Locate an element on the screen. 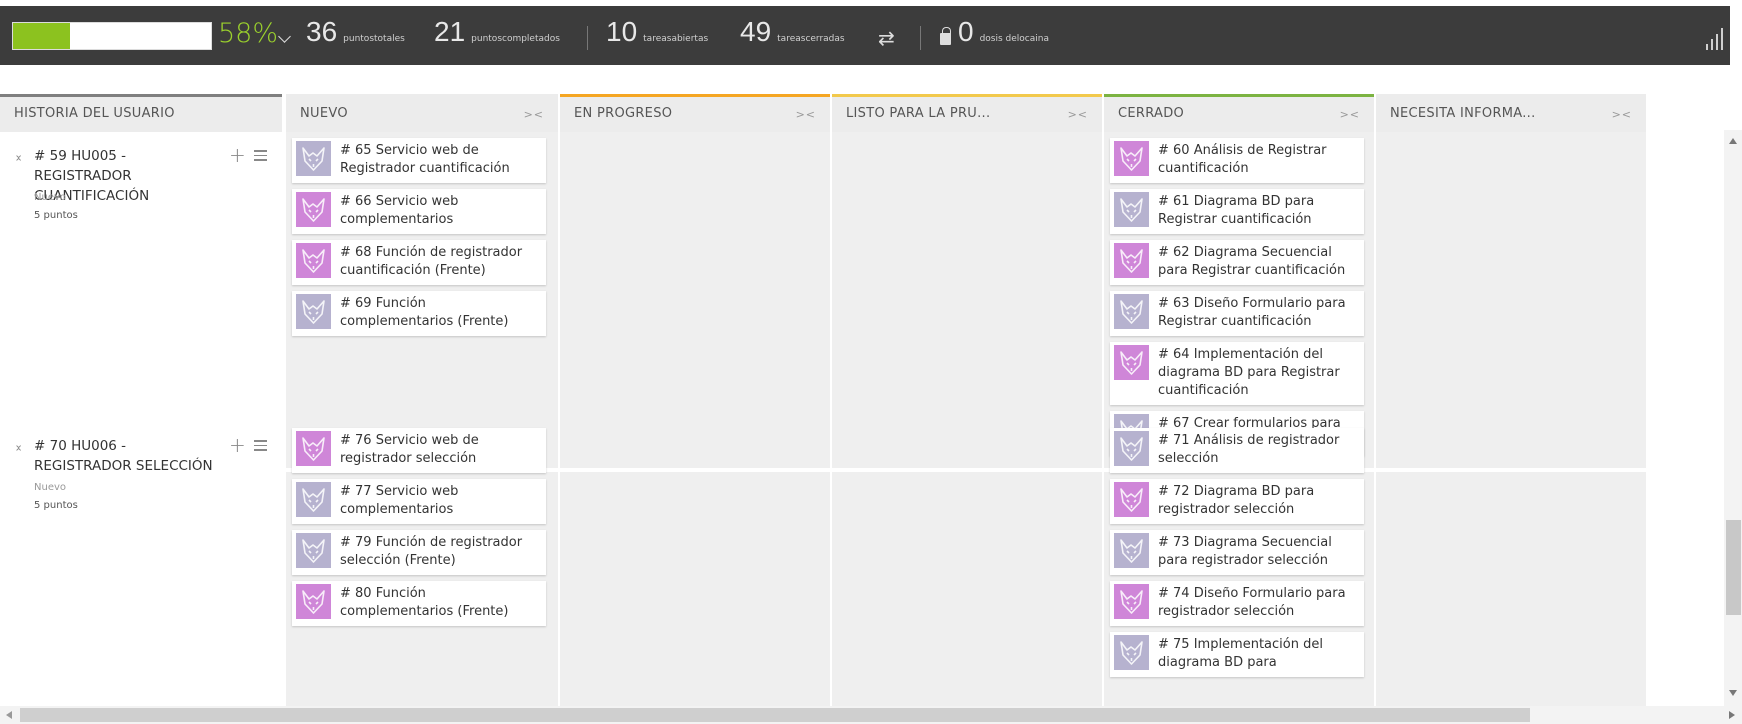 The width and height of the screenshot is (1742, 724). chevron-down-icon is located at coordinates (284, 36).